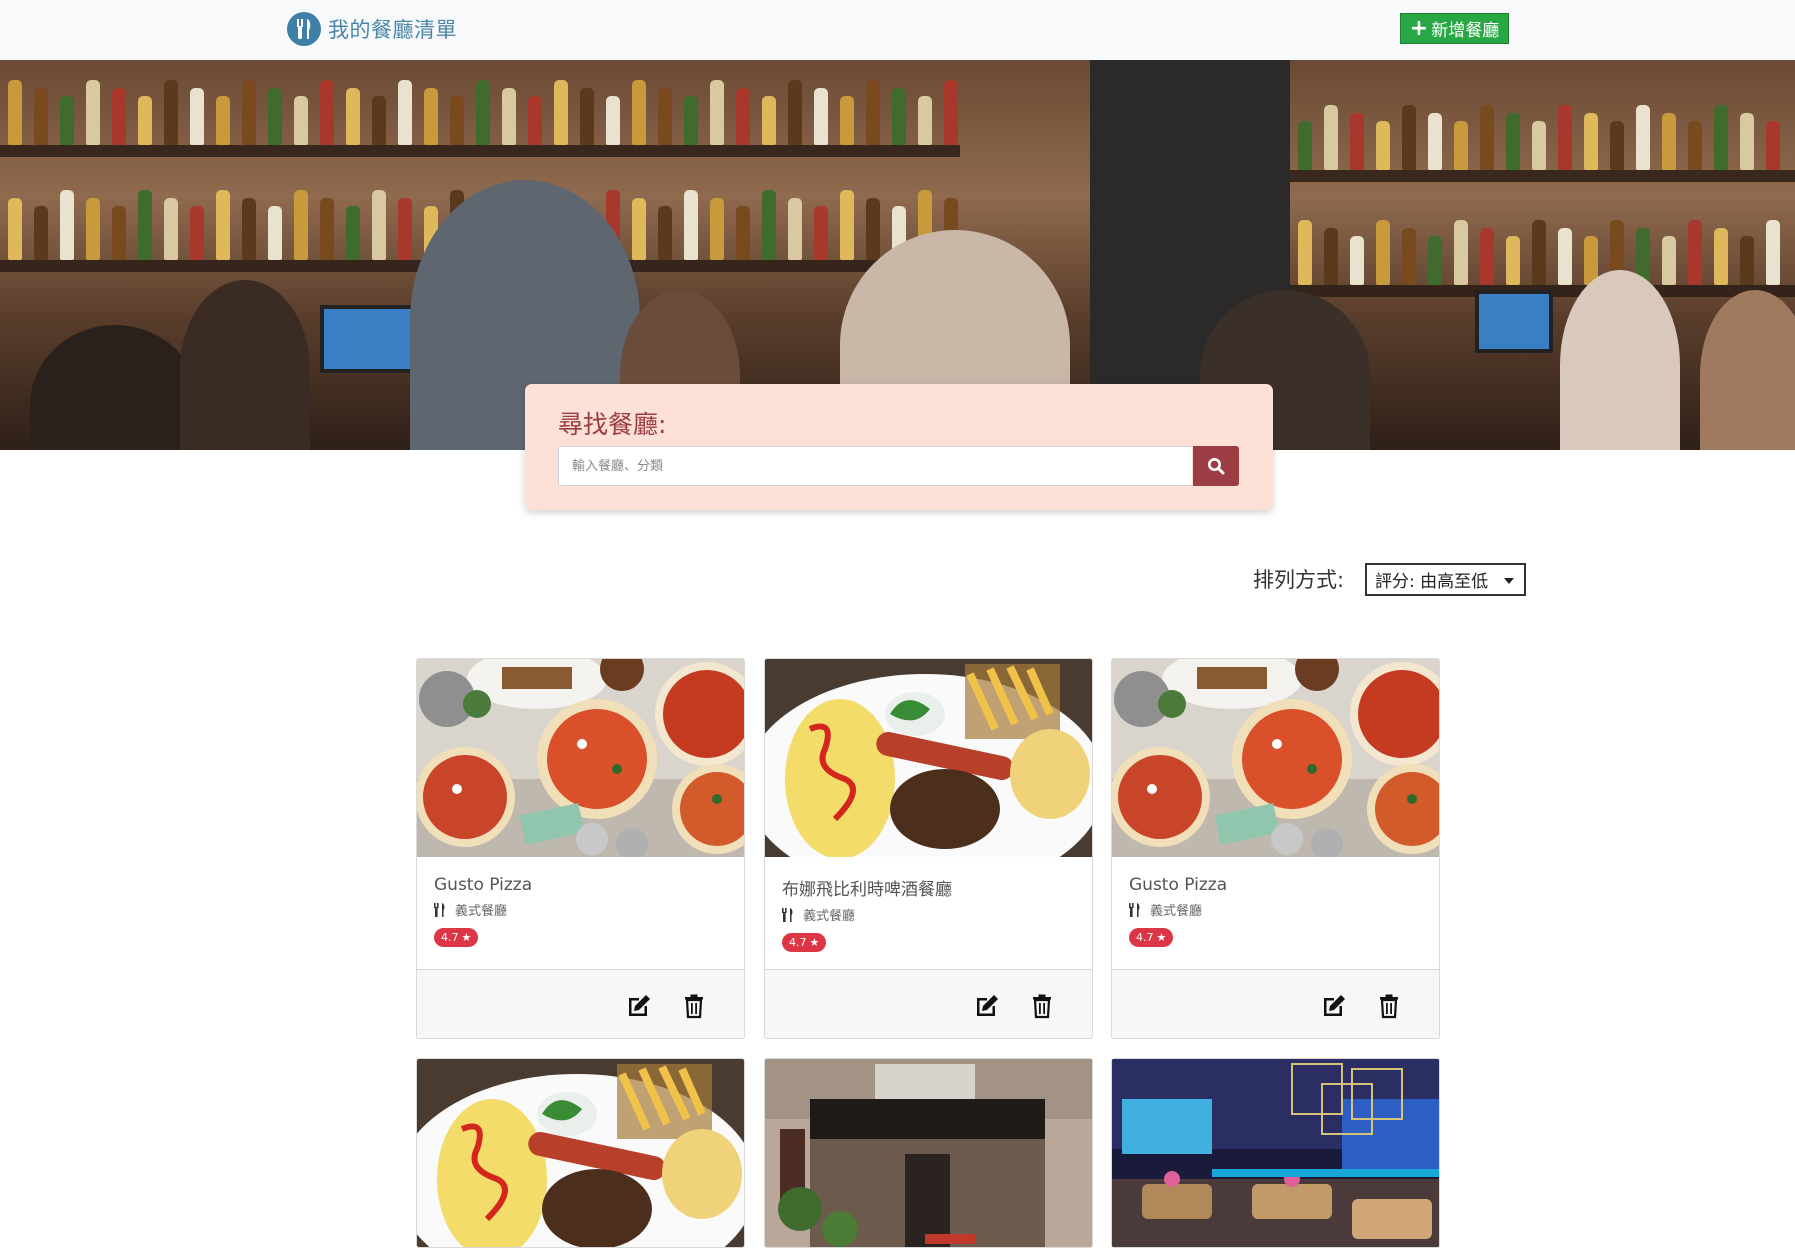  I want to click on search-panel: 尋找餐廳:, so click(899, 447).